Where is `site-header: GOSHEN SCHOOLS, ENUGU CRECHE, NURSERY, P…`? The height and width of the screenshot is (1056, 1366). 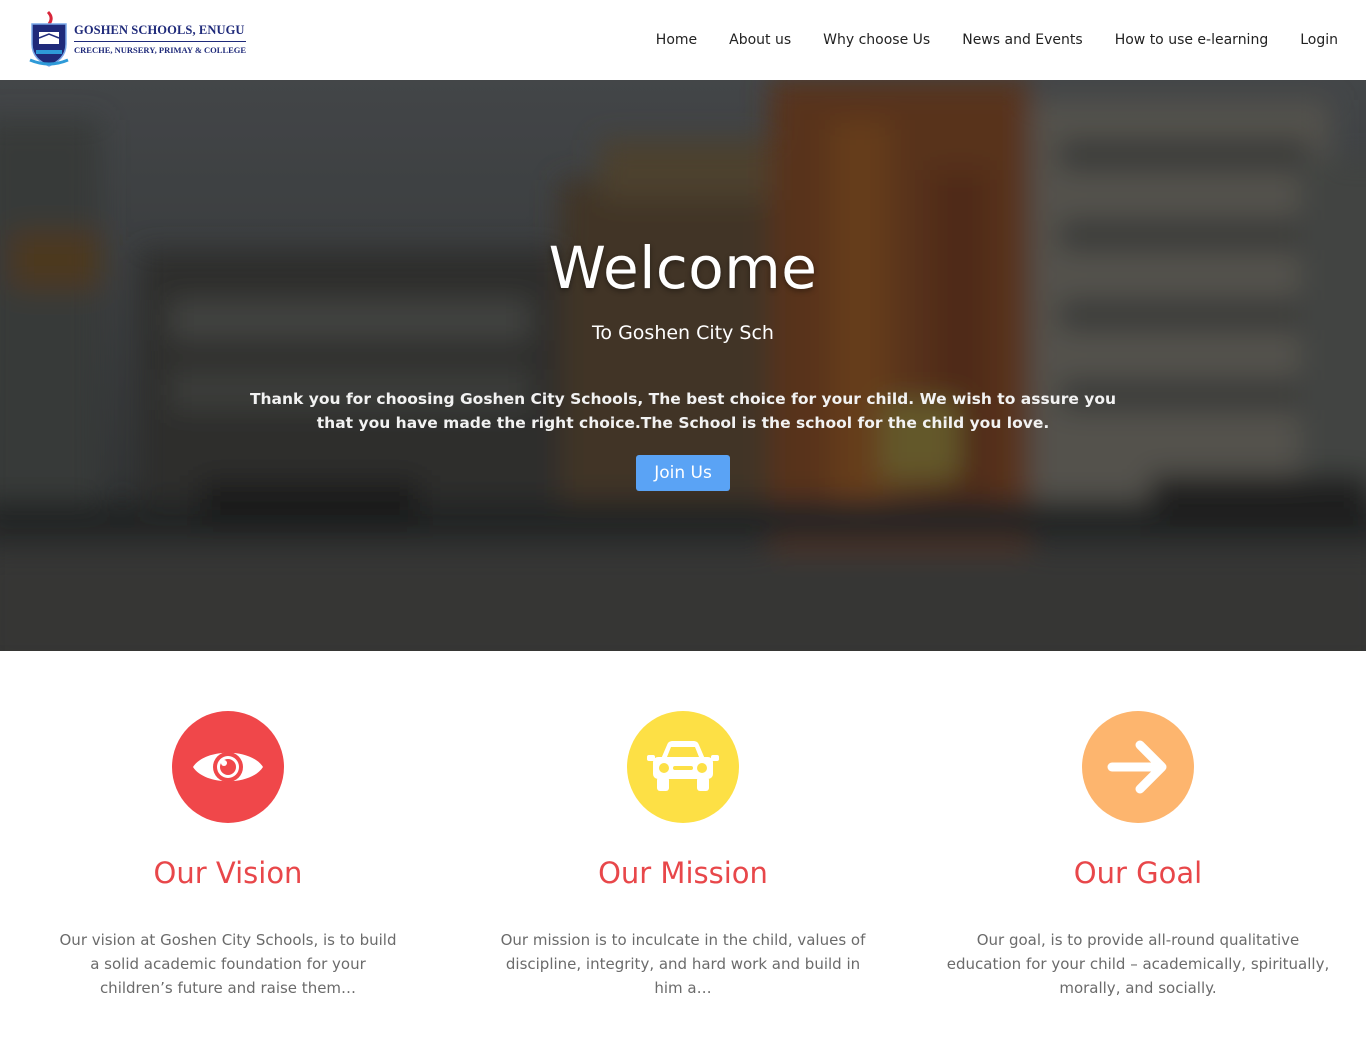
site-header: GOSHEN SCHOOLS, ENUGU CRECHE, NURSERY, P… is located at coordinates (683, 40).